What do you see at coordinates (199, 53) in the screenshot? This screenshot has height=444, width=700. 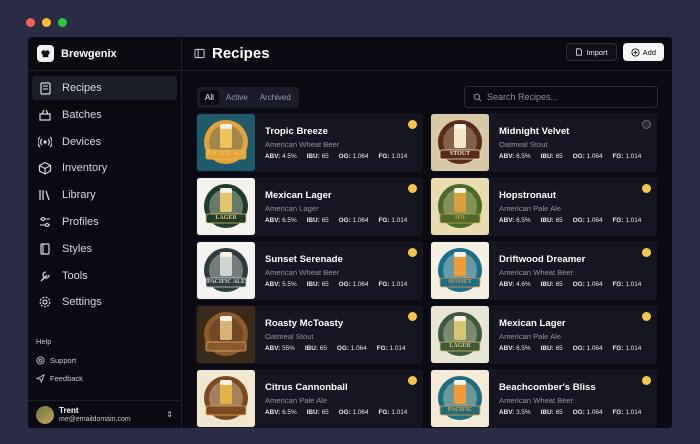 I see `sidebar-toggle-icon` at bounding box center [199, 53].